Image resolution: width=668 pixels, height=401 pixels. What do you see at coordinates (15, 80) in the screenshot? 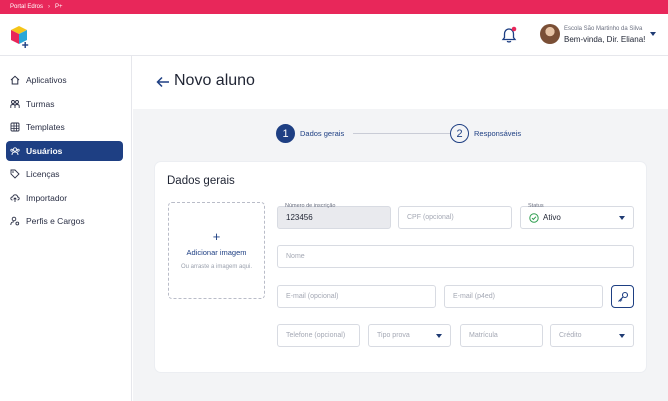
I see `home-icon` at bounding box center [15, 80].